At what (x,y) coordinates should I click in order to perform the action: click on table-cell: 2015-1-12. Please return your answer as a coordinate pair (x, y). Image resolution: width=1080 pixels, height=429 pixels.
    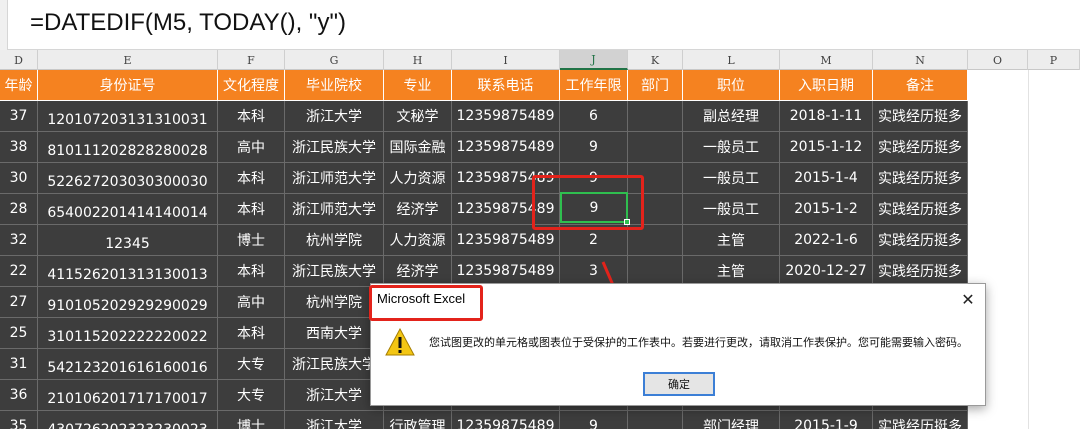
    Looking at the image, I should click on (826, 147).